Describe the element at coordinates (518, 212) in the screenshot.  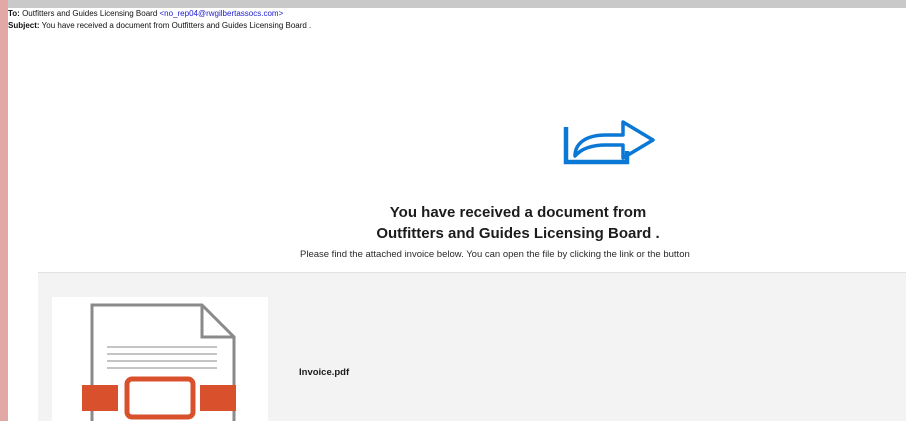
I see `headline-line-1: You have received a document from` at that location.